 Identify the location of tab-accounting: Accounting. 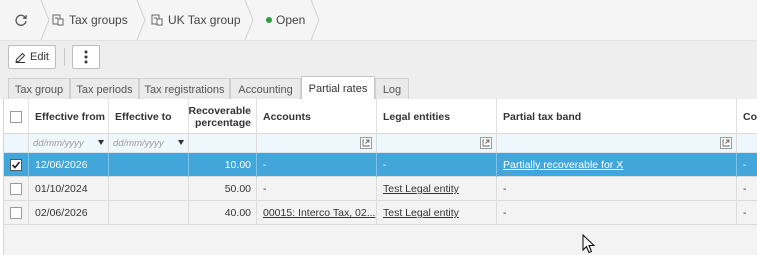
(265, 89).